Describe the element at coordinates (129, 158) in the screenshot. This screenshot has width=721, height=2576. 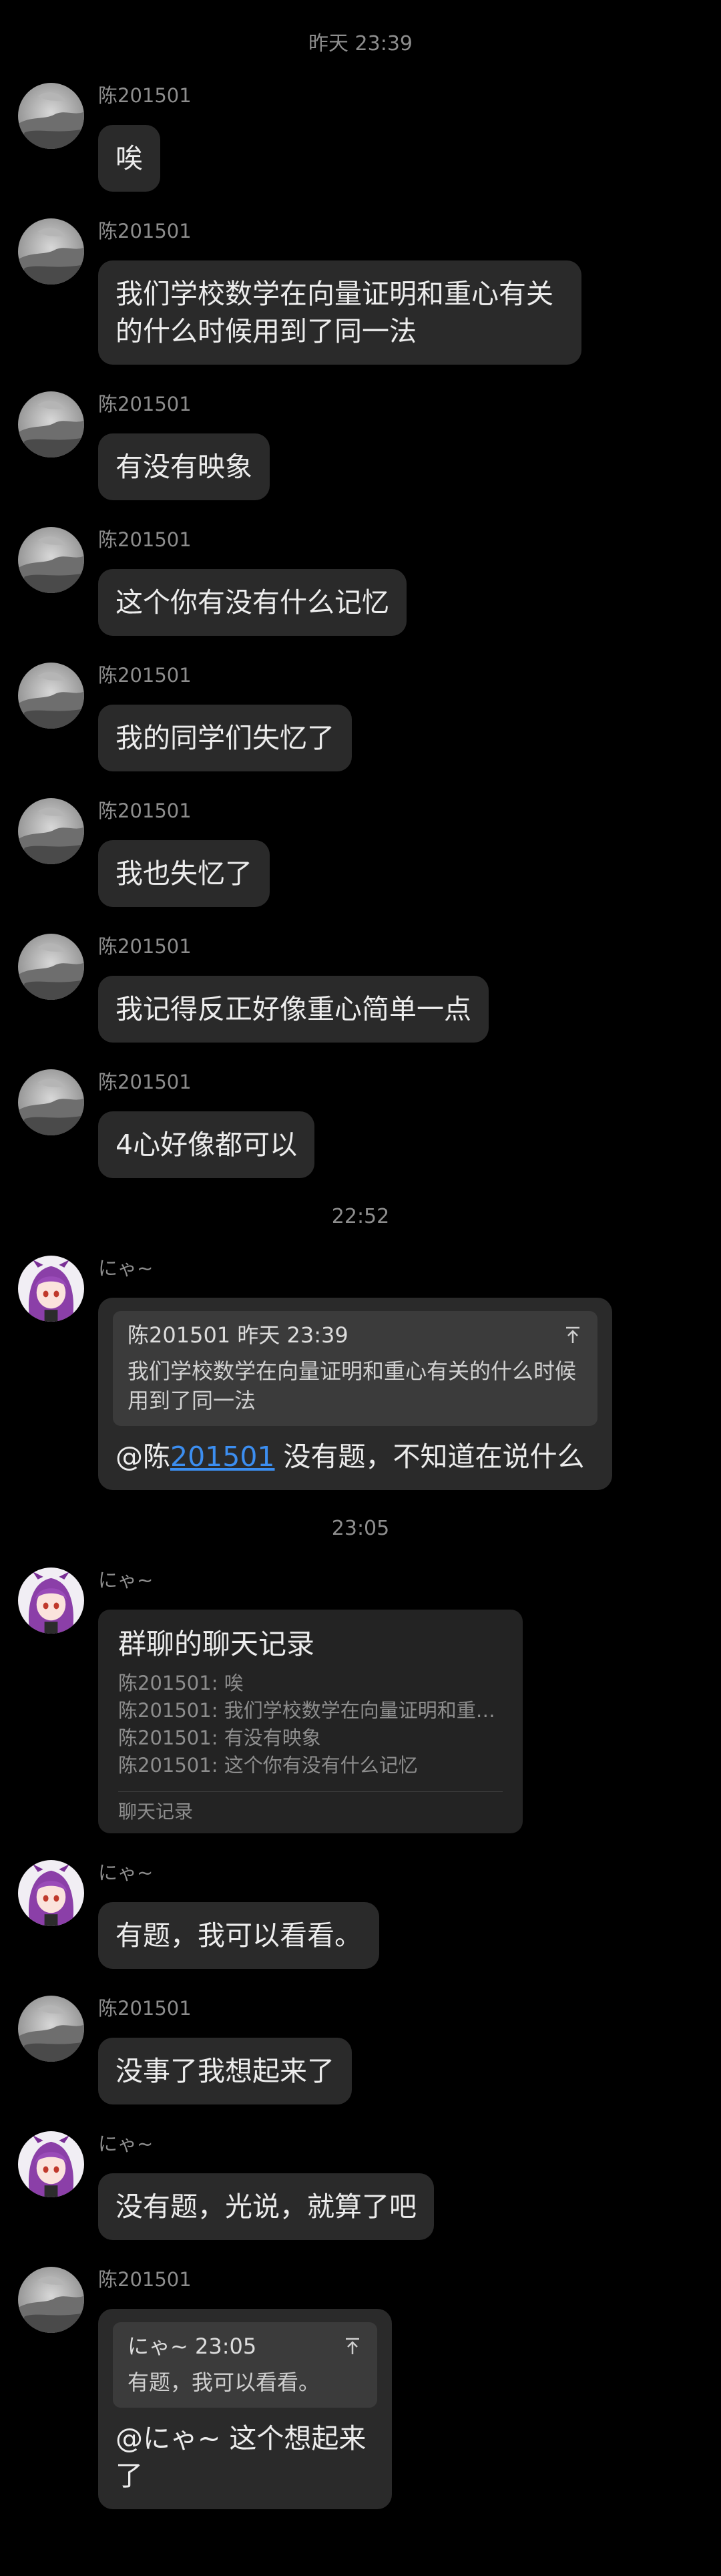
I see `message-bubble: 唉` at that location.